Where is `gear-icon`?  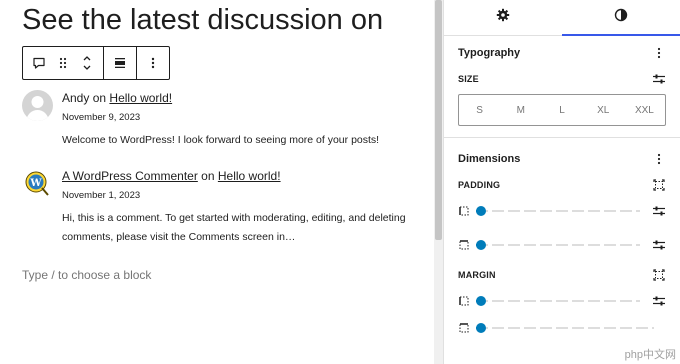 gear-icon is located at coordinates (503, 17).